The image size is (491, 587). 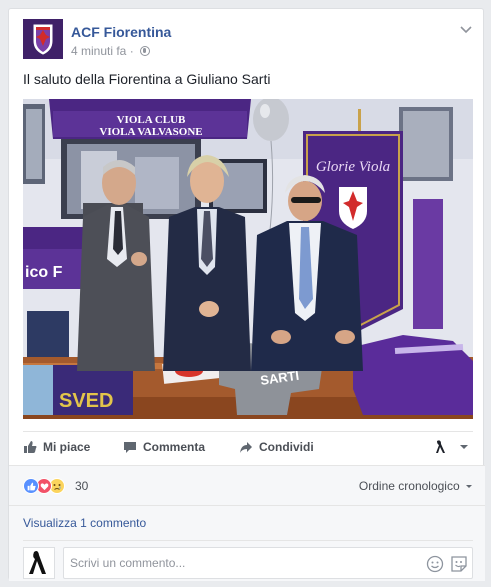 I want to click on flag-text: Glorie Viola, so click(x=353, y=167).